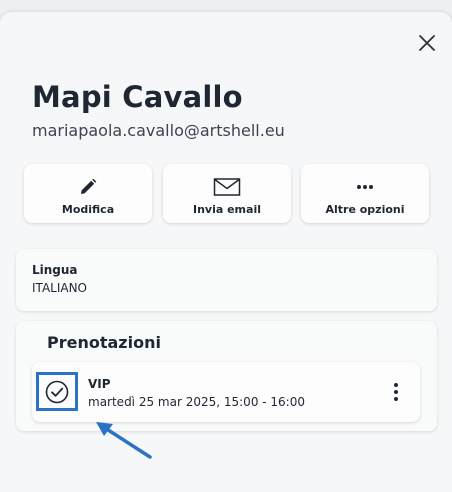 The image size is (452, 492). What do you see at coordinates (365, 193) in the screenshot?
I see `more-options-button: Altre opzioni` at bounding box center [365, 193].